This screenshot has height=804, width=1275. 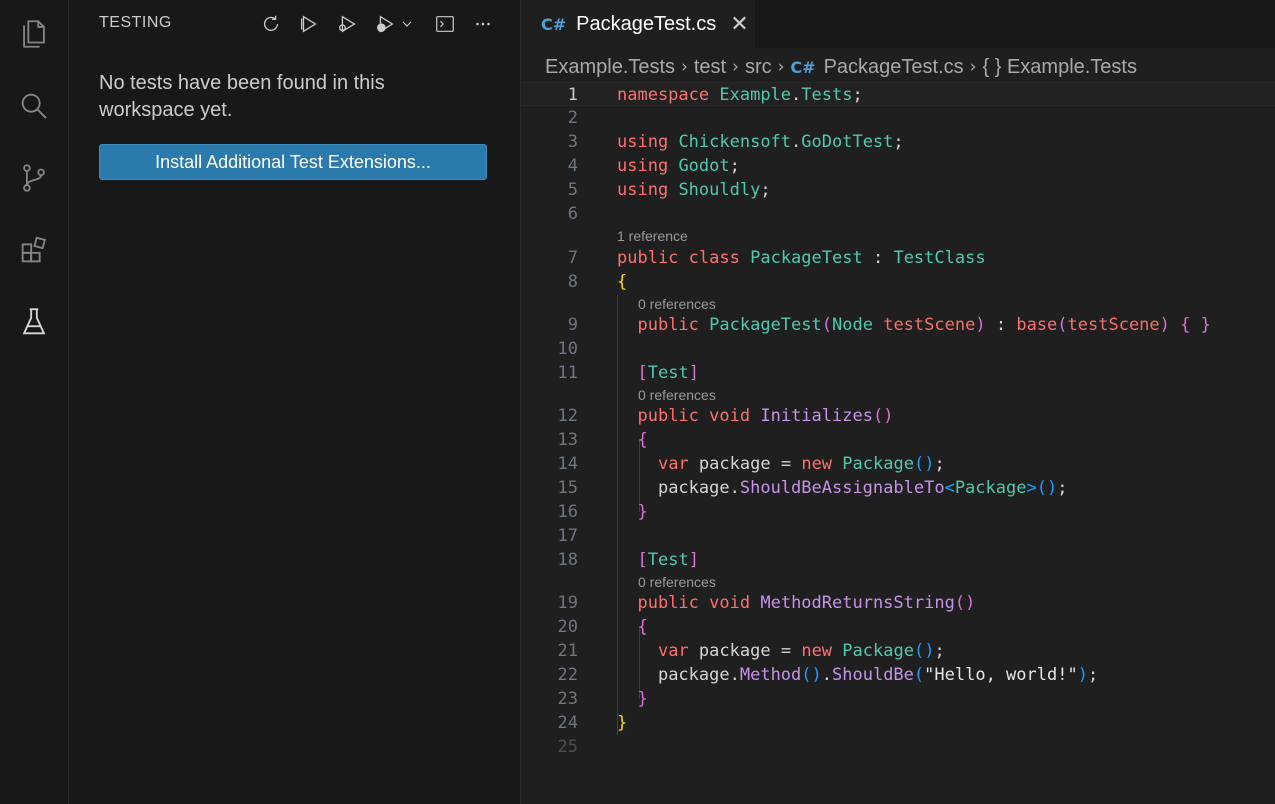 I want to click on code-line: 4 using Godot;, so click(x=653, y=166).